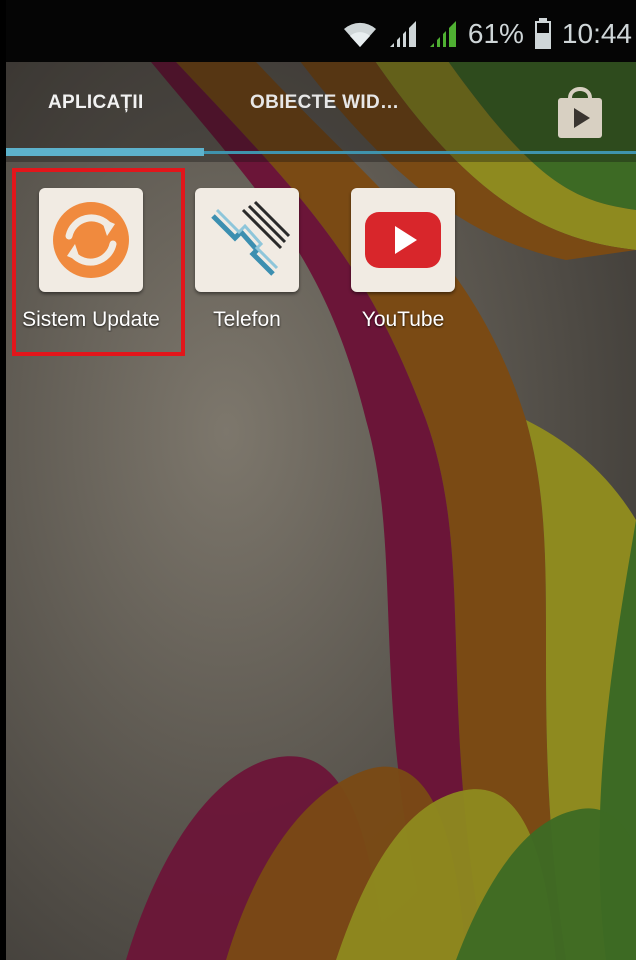 This screenshot has width=636, height=960. I want to click on phone-icon, so click(247, 240).